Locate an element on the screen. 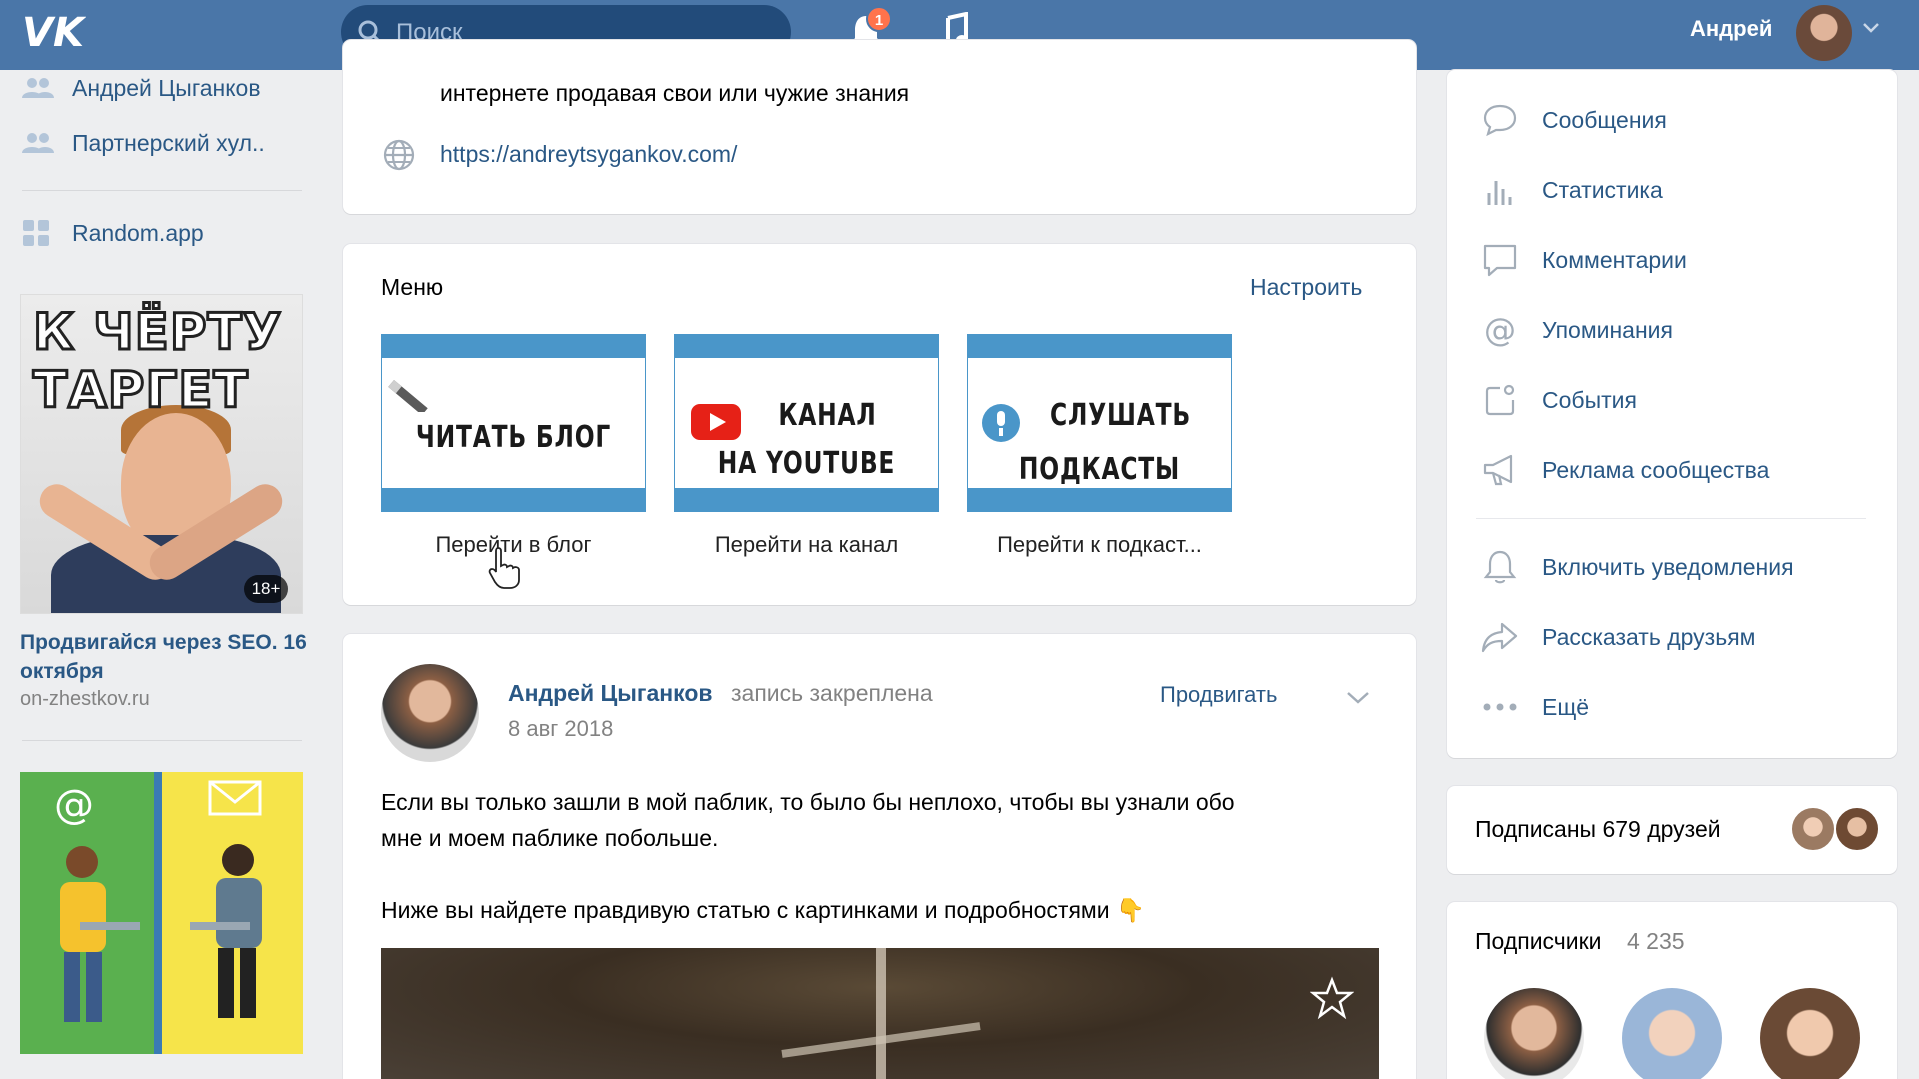 Image resolution: width=1919 pixels, height=1079 pixels. menu-item-comments: Комментарии is located at coordinates (1583, 260).